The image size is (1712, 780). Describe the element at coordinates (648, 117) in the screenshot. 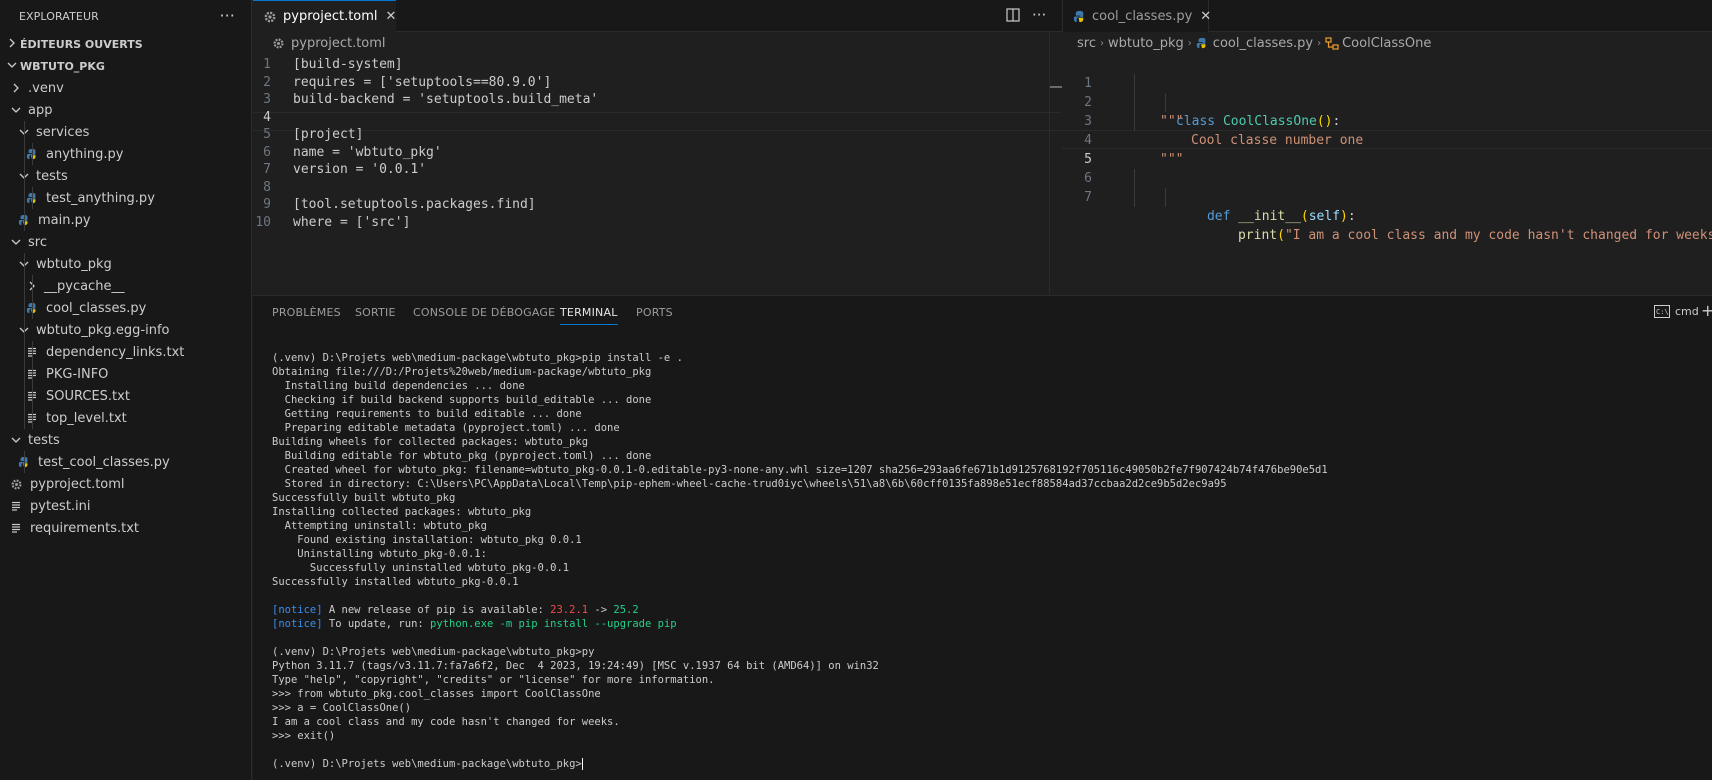

I see `code-line: 4` at that location.